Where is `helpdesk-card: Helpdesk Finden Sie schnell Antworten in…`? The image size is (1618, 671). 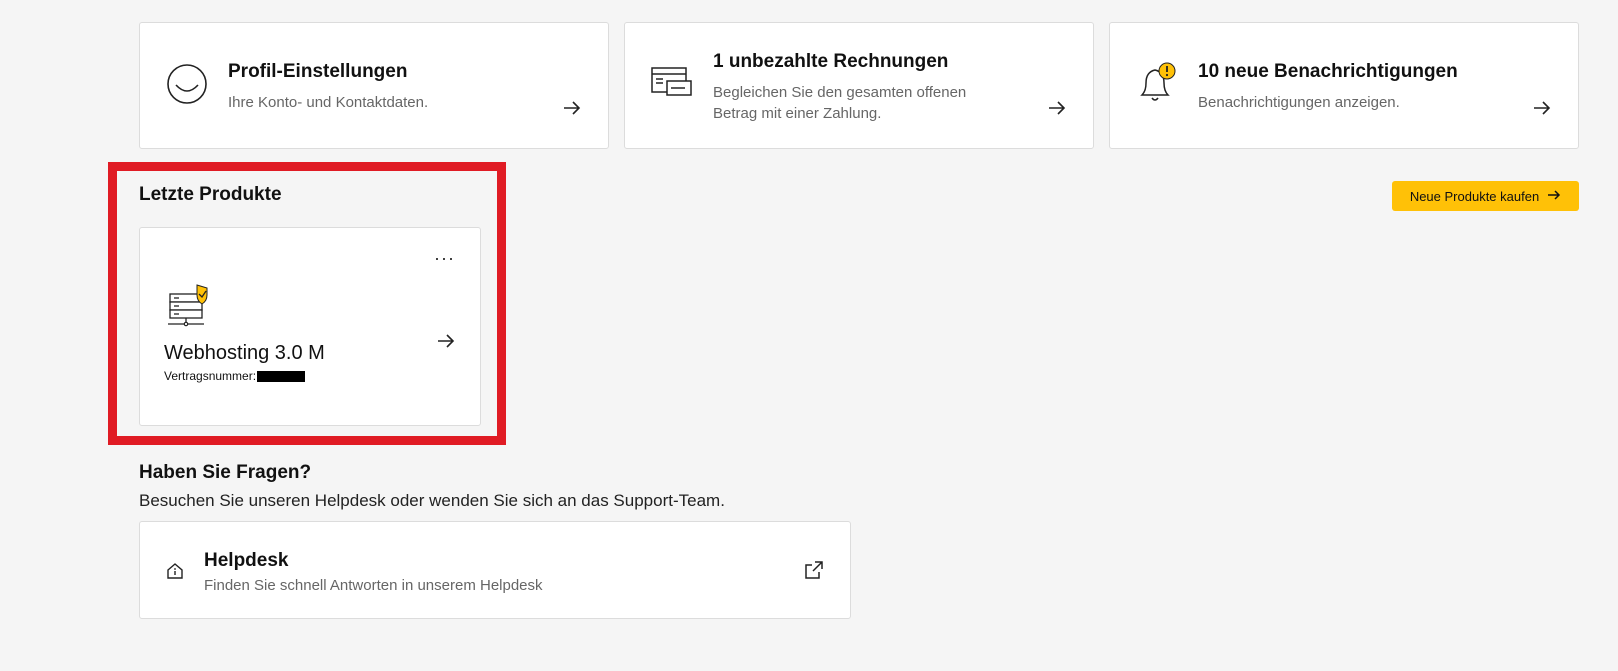
helpdesk-card: Helpdesk Finden Sie schnell Antworten in… is located at coordinates (495, 570).